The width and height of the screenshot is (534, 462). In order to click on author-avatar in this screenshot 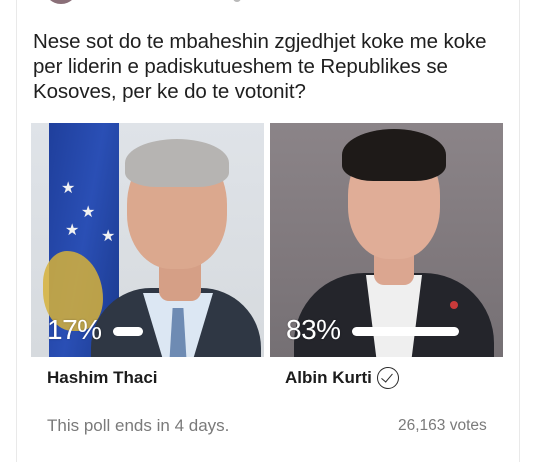, I will do `click(61, 2)`.